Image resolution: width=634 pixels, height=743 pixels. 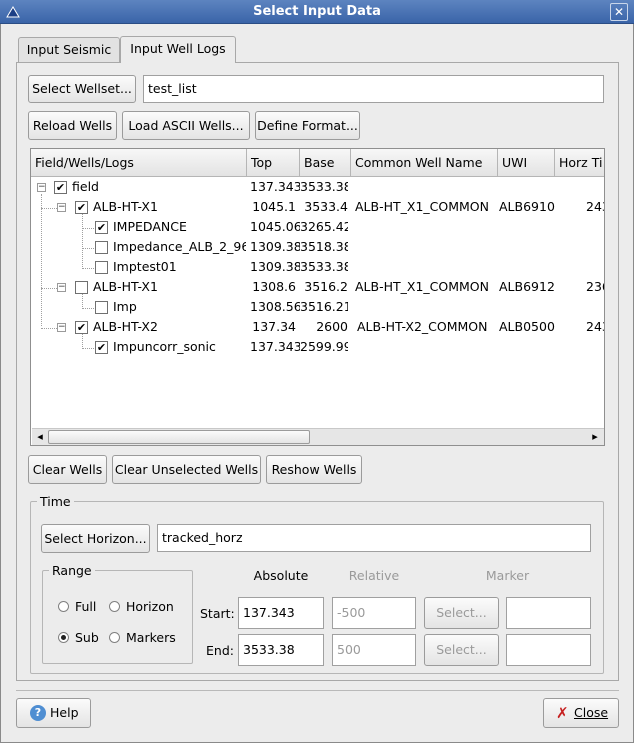 I want to click on start-relative-field: -500, so click(x=374, y=613).